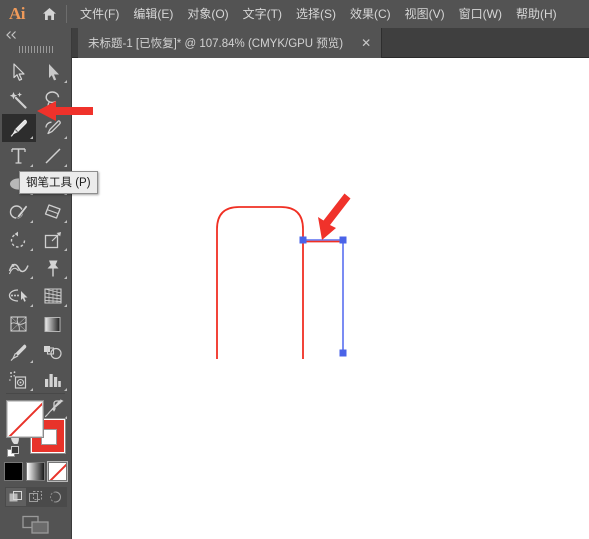 This screenshot has width=589, height=539. I want to click on mesh-icon, so click(18, 324).